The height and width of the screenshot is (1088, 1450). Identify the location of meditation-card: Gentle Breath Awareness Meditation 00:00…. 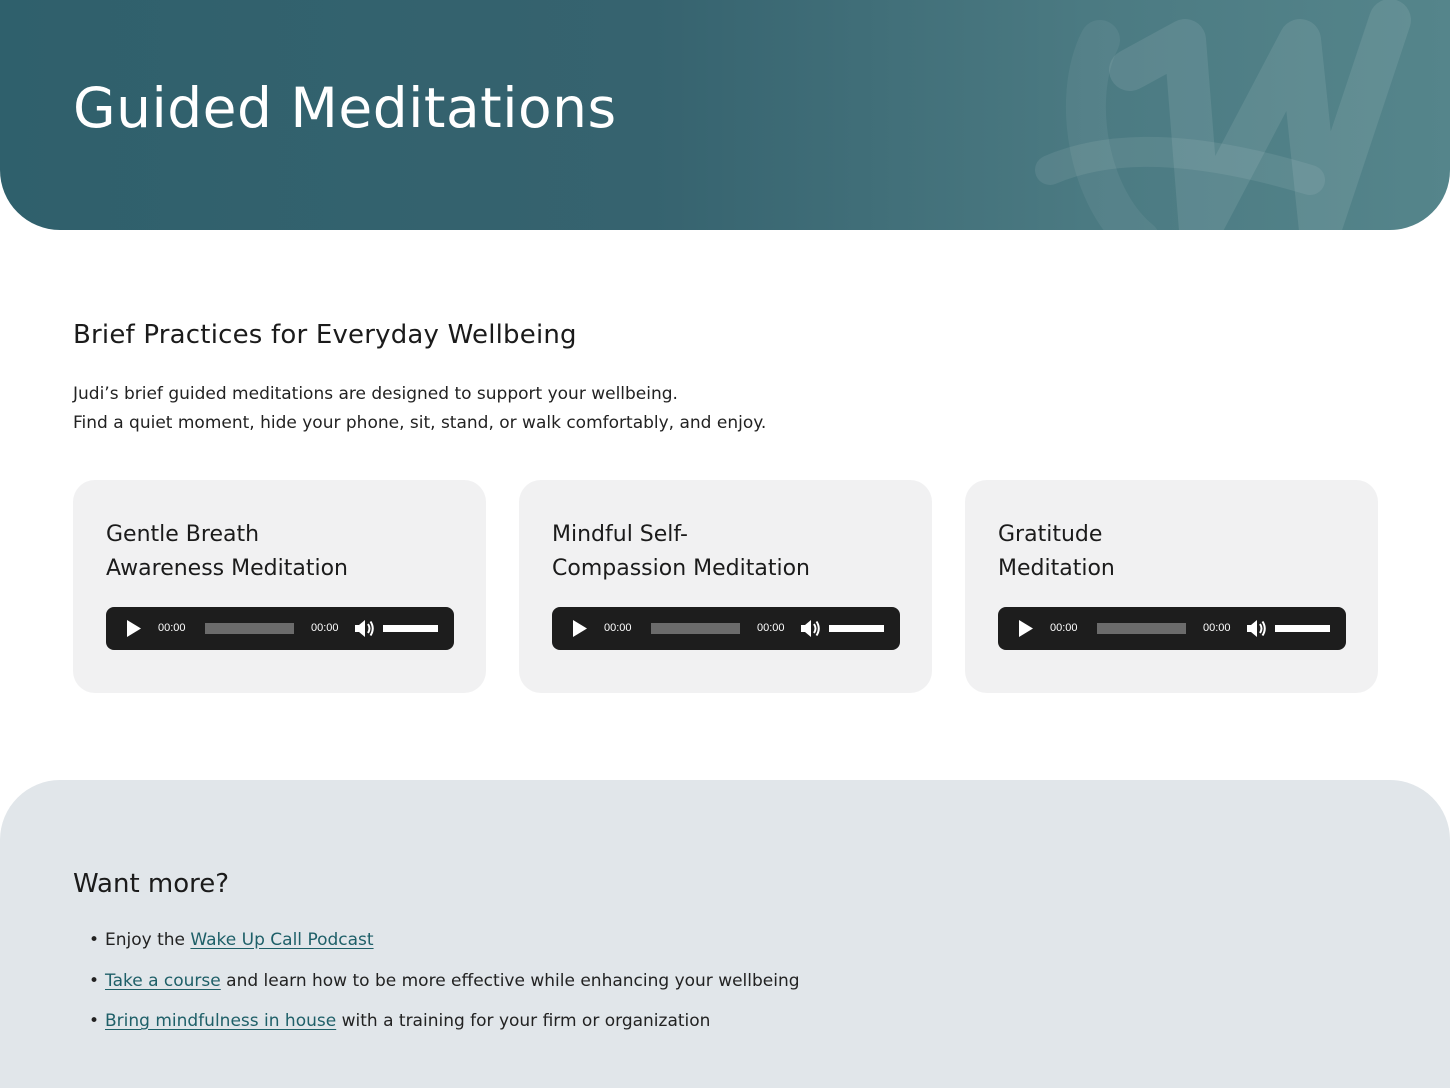
(279, 586).